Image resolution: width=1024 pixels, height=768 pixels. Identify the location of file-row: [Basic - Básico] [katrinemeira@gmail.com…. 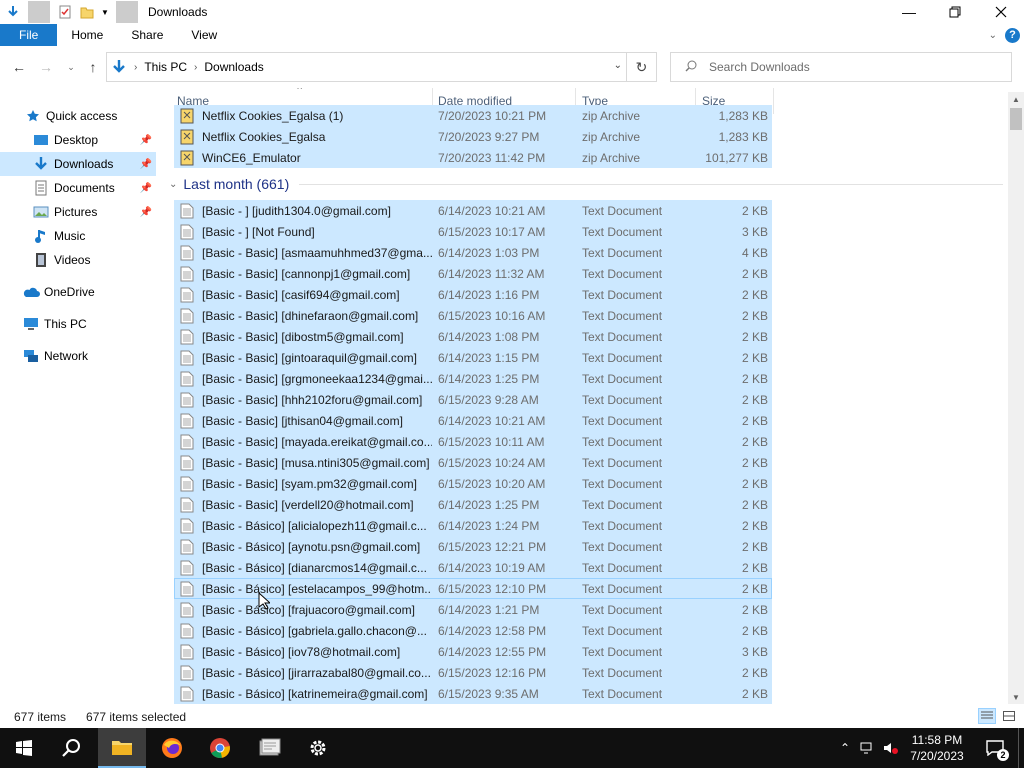
(473, 693).